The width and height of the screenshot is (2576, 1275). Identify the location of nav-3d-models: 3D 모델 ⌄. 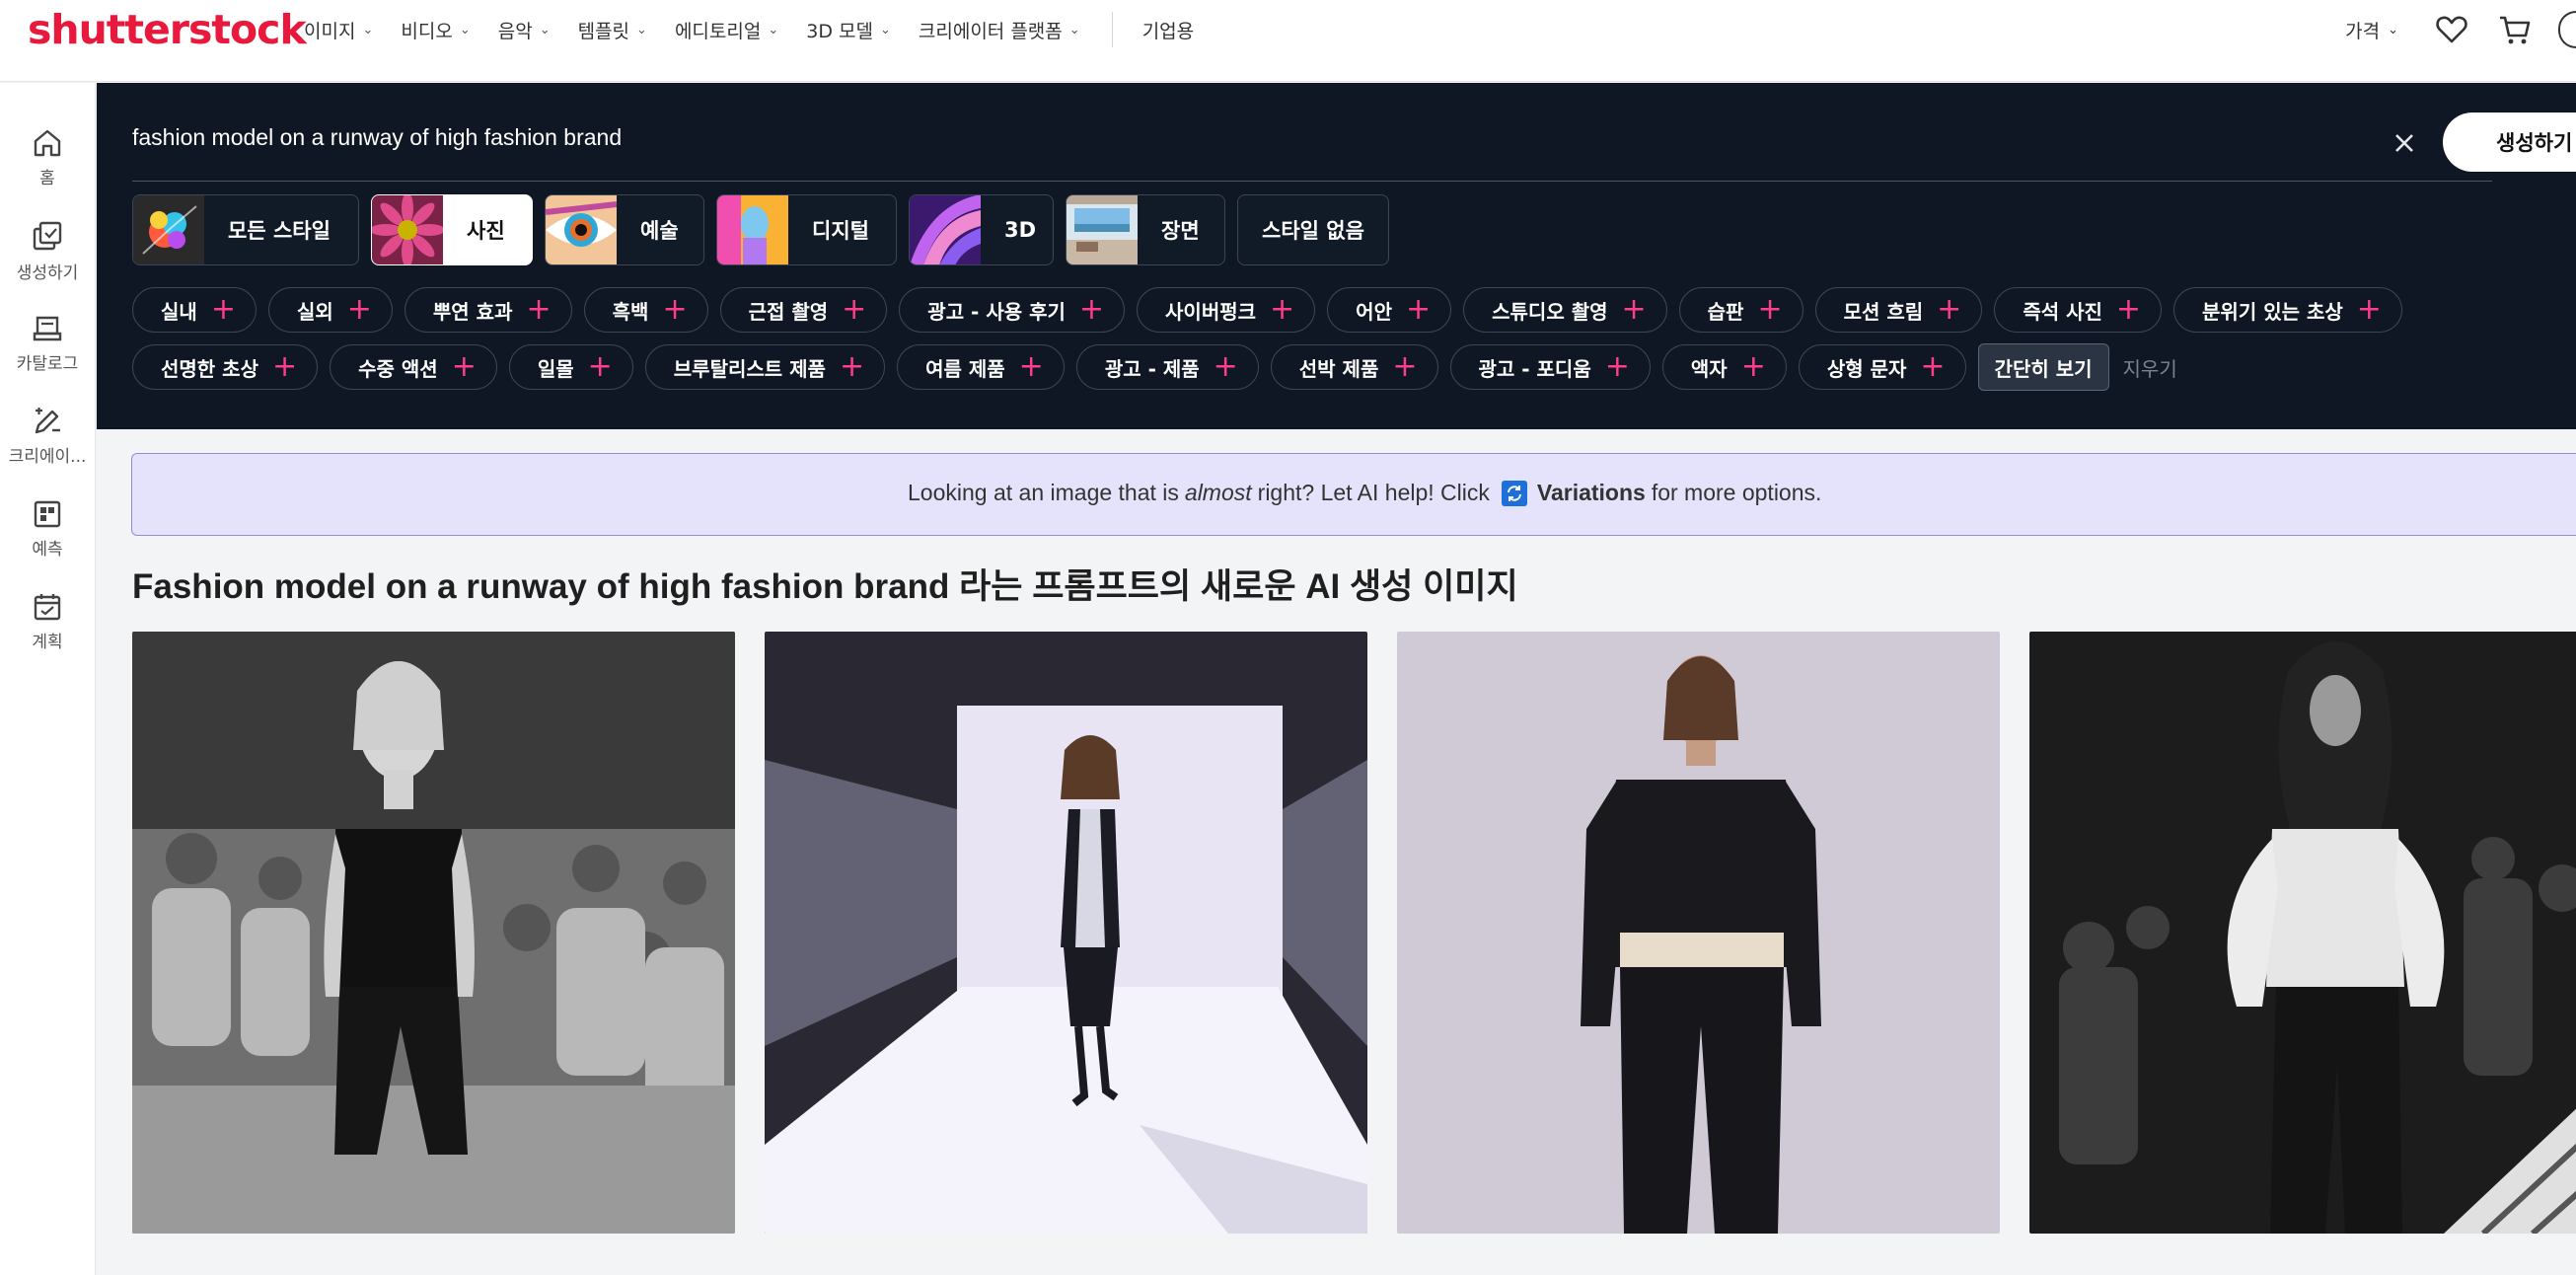
(848, 30).